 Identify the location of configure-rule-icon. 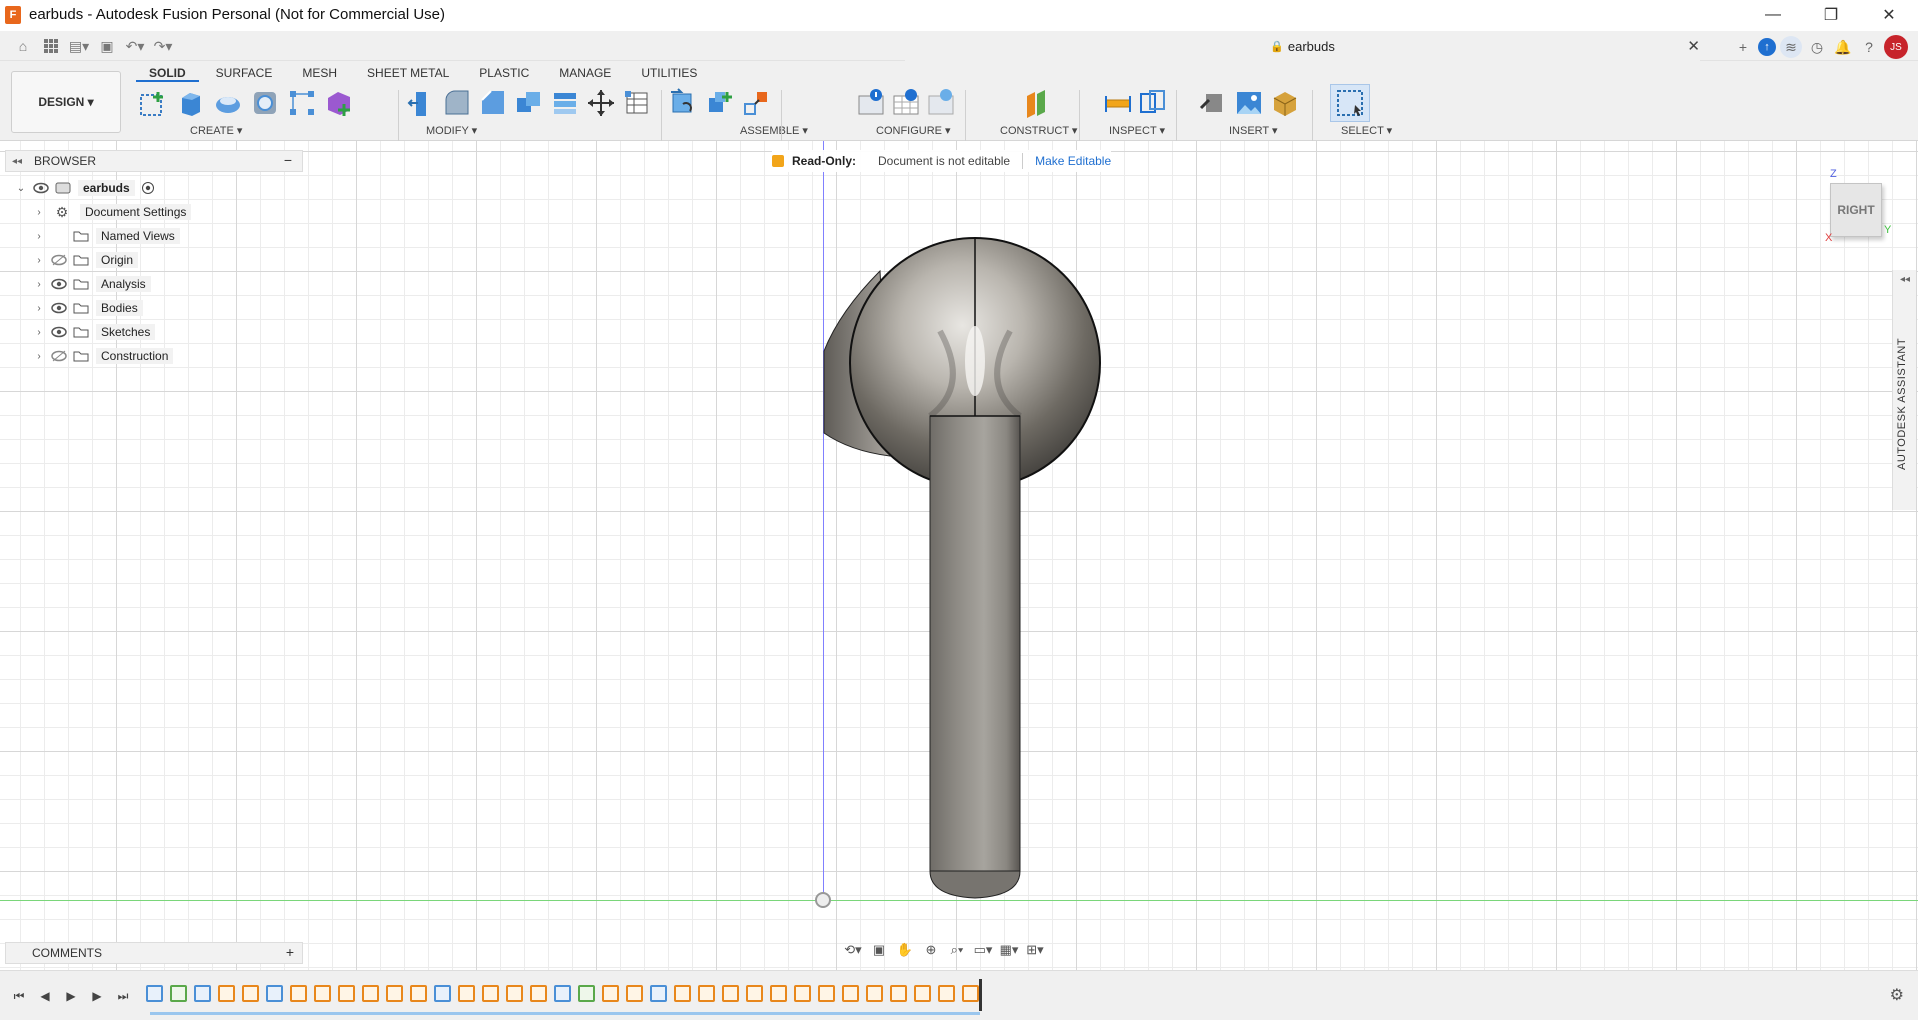
(906, 103).